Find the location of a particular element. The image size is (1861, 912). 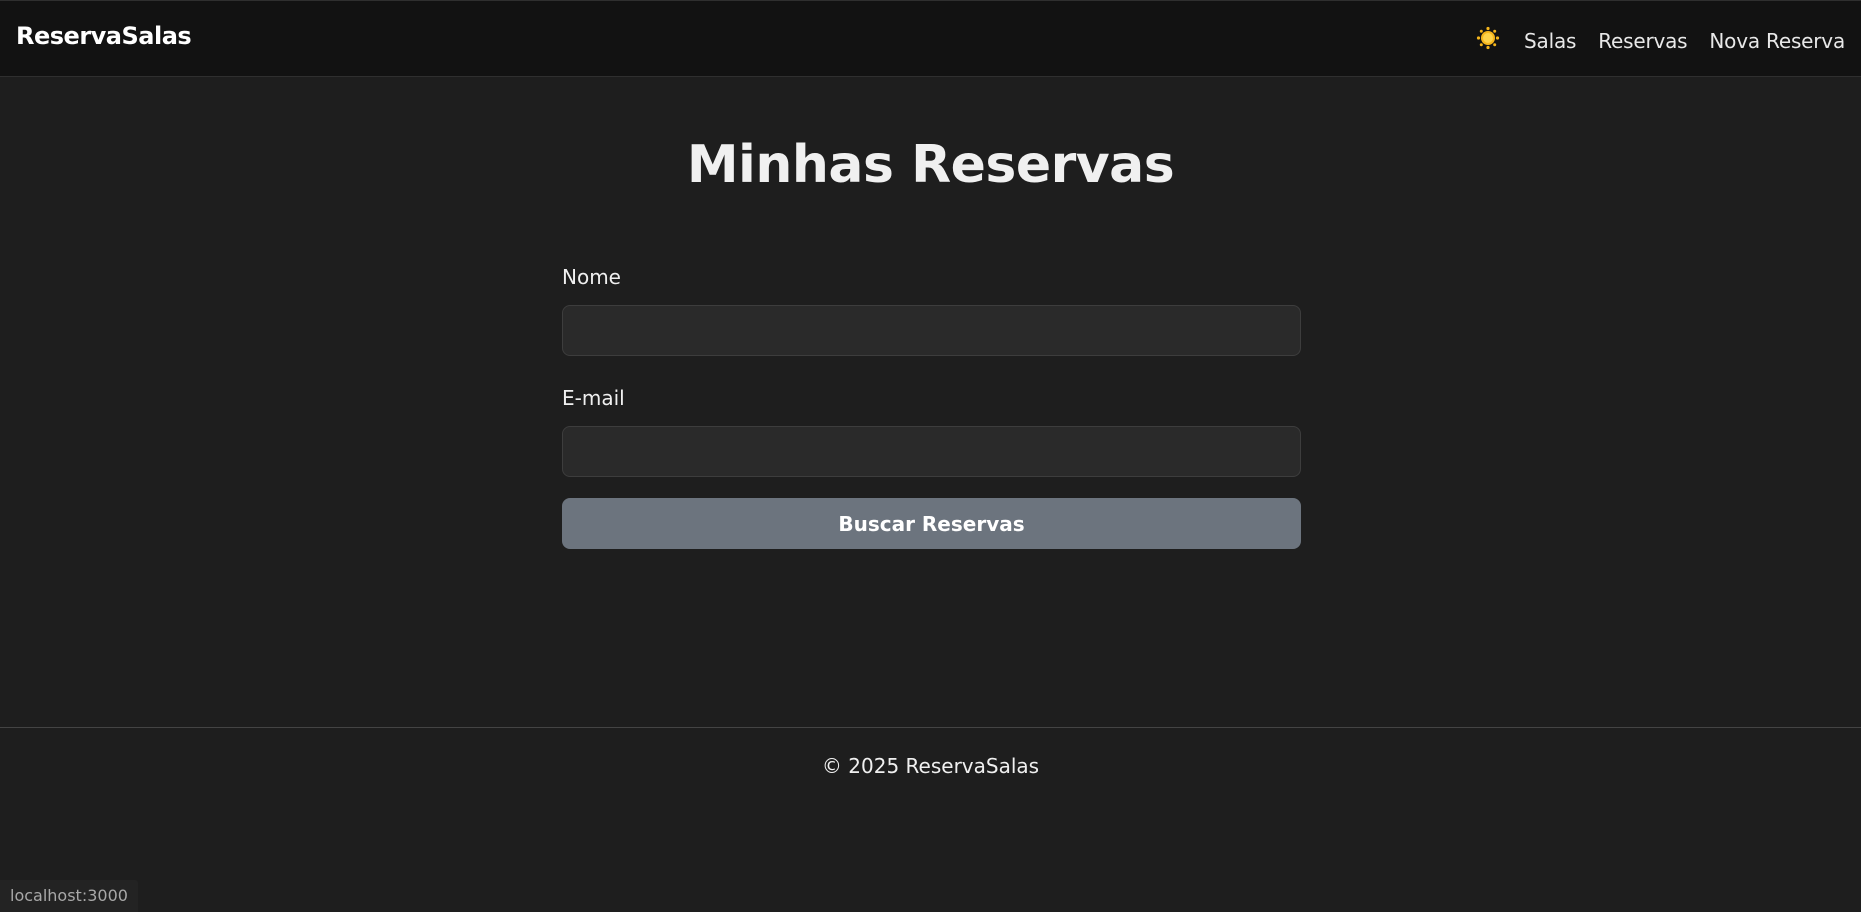

search-reservations-form: Nome E-mail Buscar Reservas is located at coordinates (931, 405).